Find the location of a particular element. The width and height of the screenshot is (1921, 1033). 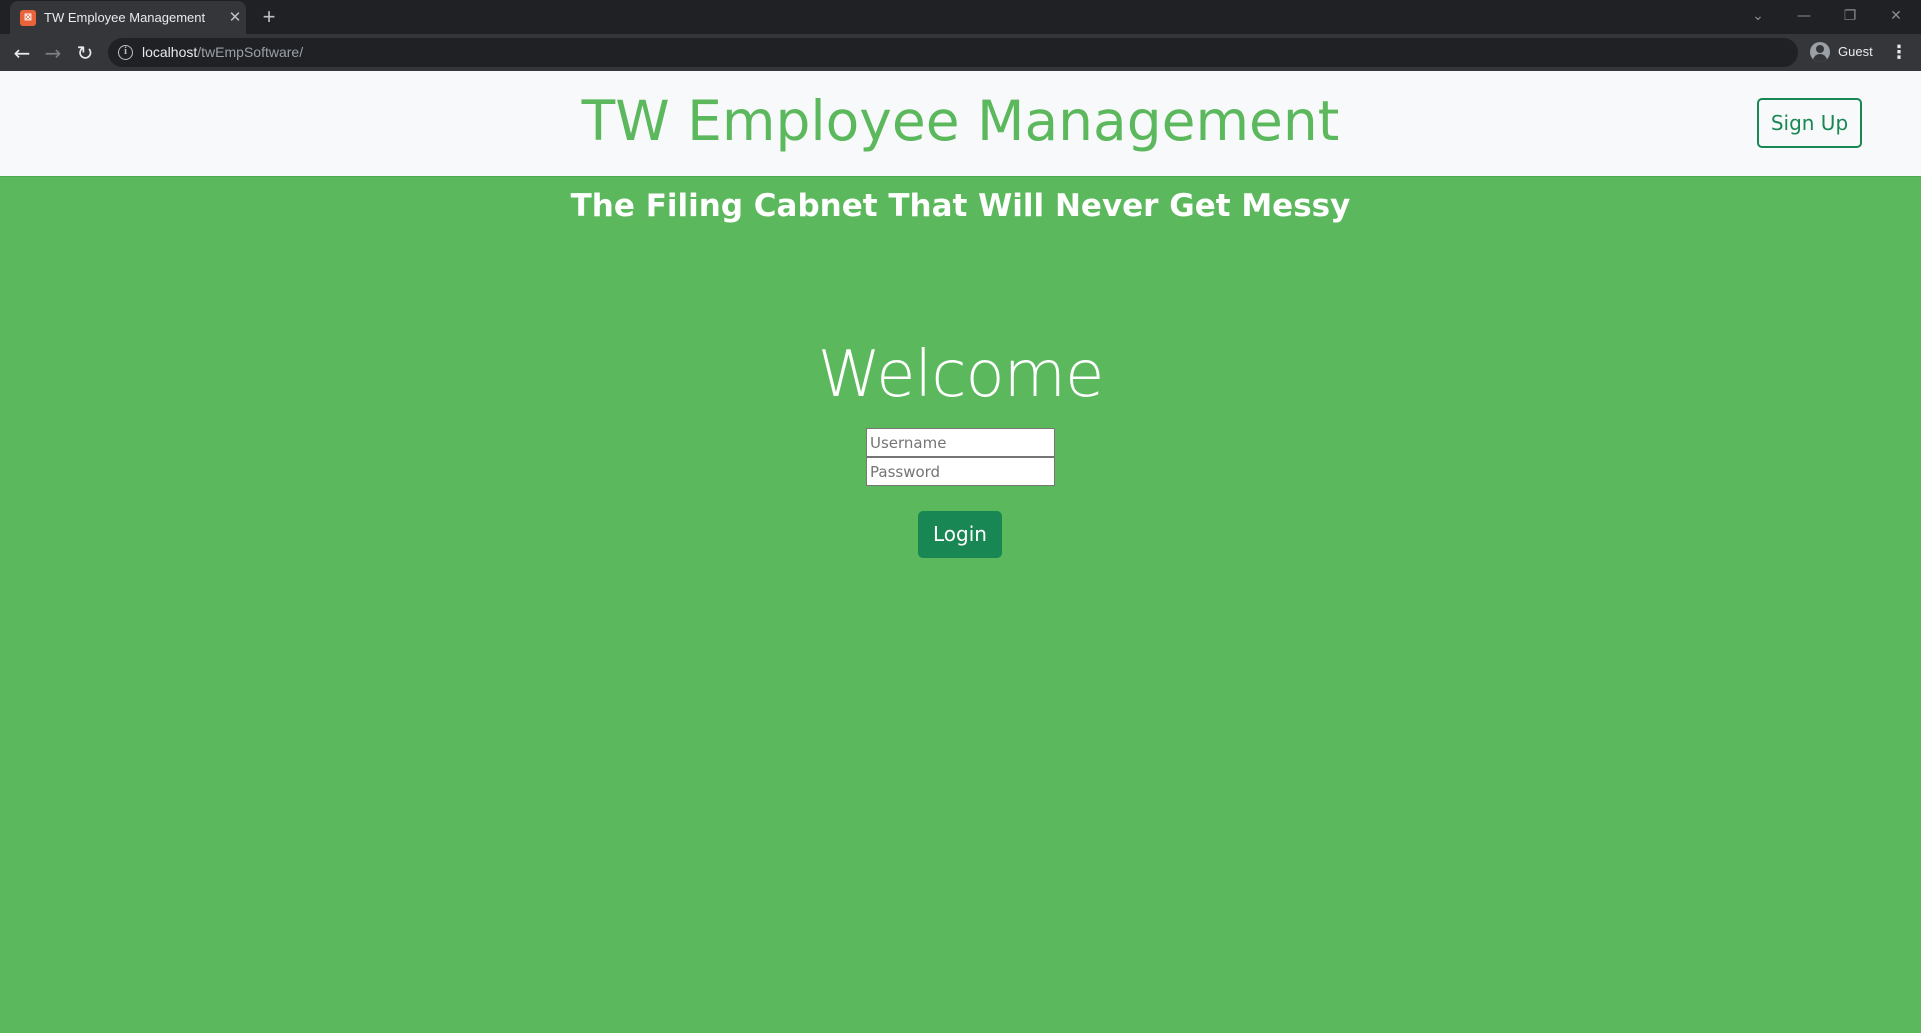

tab-search-icon: ⌄ is located at coordinates (1758, 16).